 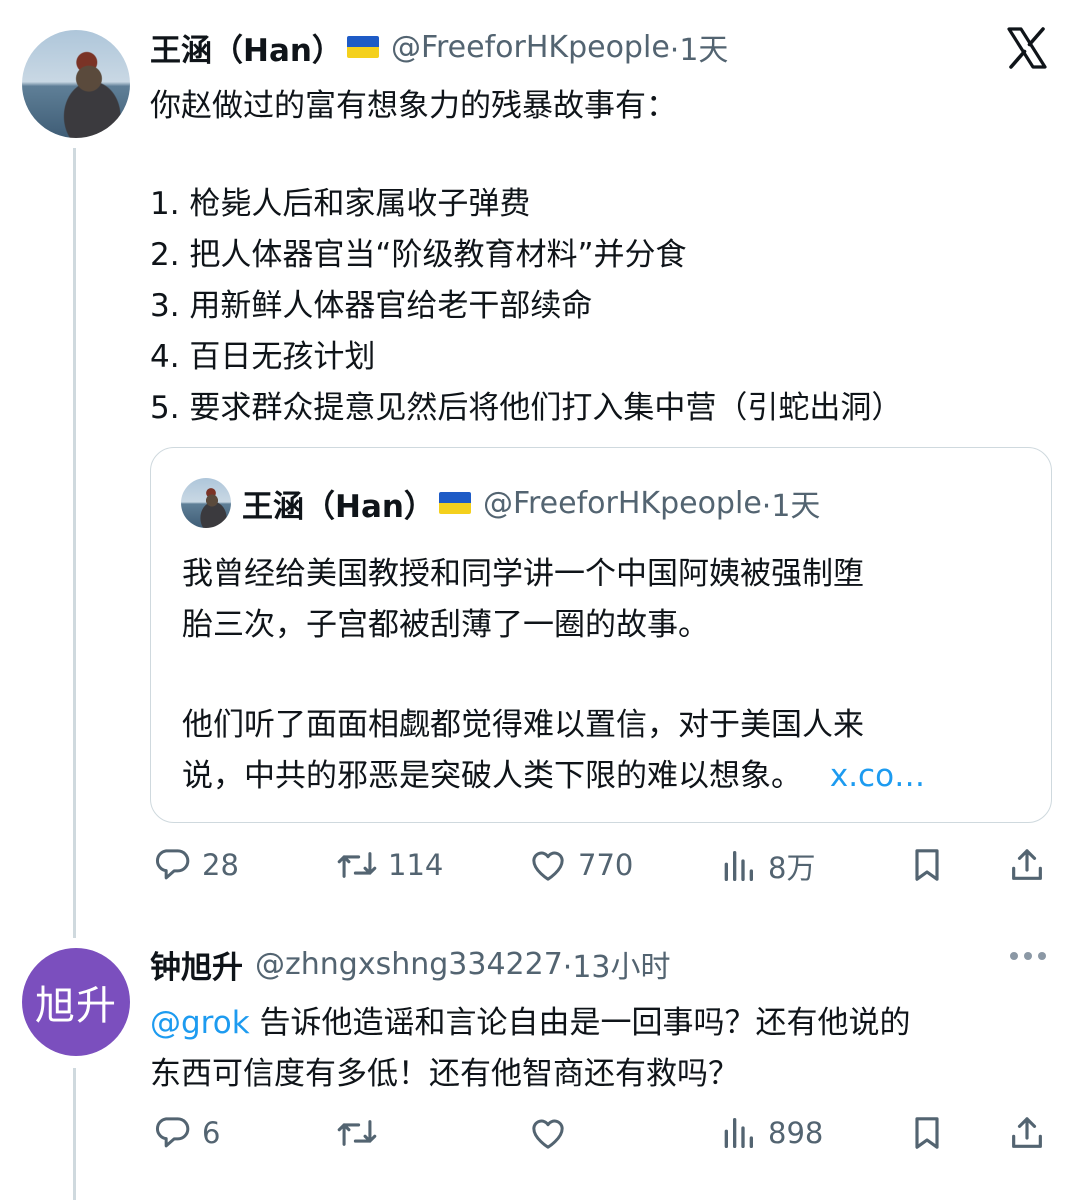 What do you see at coordinates (444, 1074) in the screenshot?
I see `reply-text-line: 东西可信度有多低！还有他智商还有救吗？` at bounding box center [444, 1074].